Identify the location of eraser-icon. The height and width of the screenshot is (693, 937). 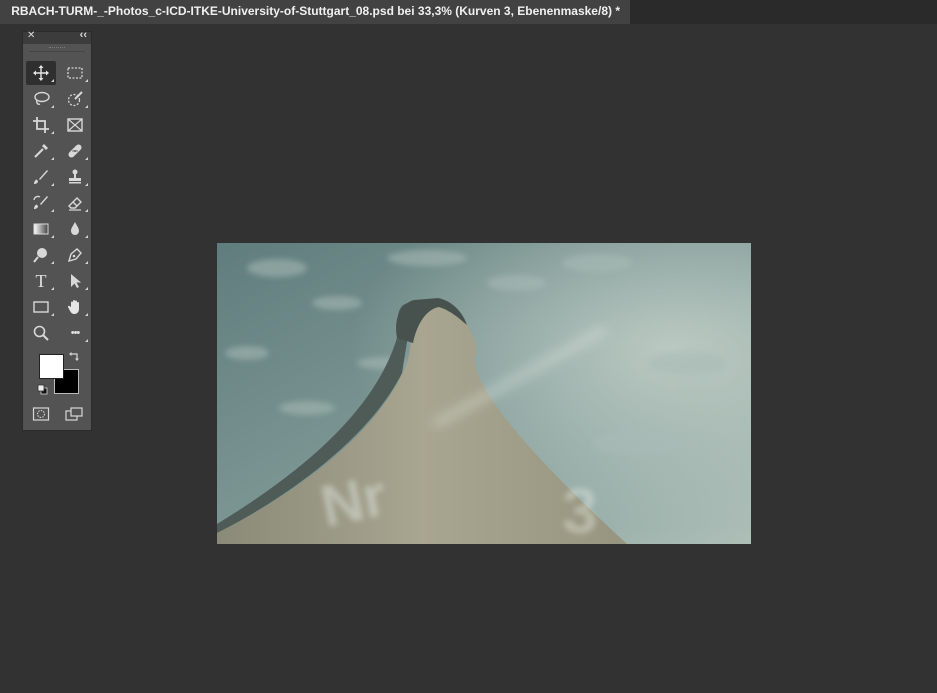
(75, 204).